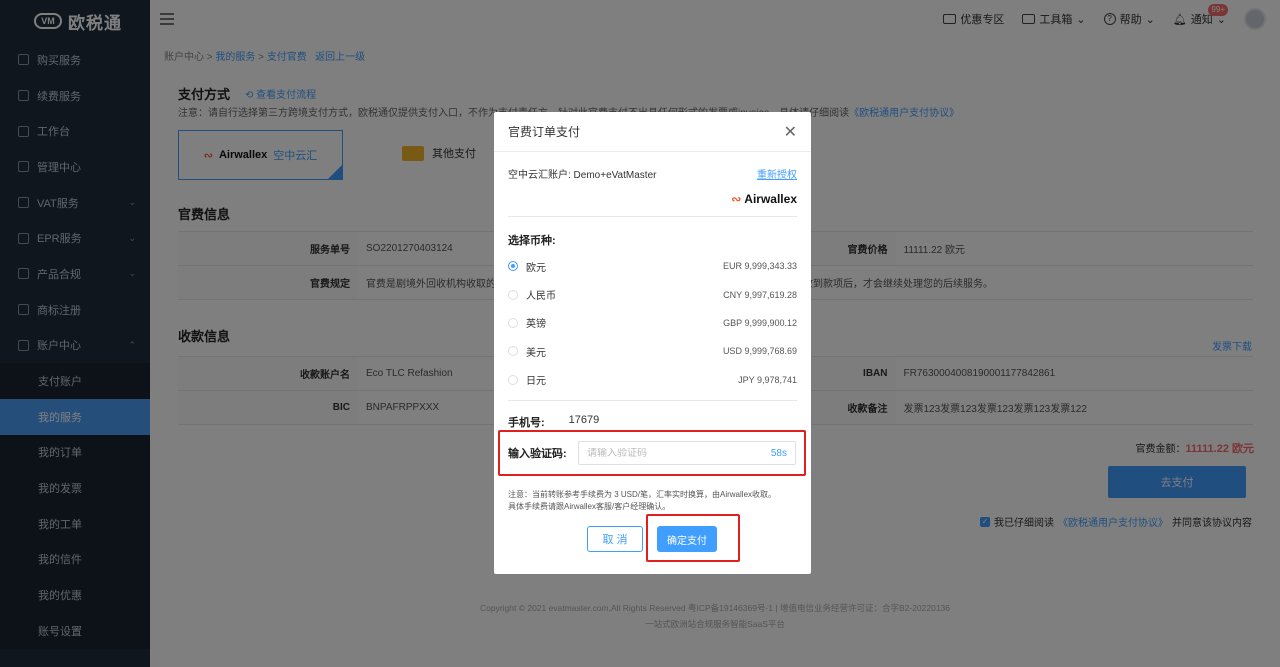 The image size is (1280, 667). Describe the element at coordinates (777, 173) in the screenshot. I see `reauthorize-link: 重新授权` at that location.